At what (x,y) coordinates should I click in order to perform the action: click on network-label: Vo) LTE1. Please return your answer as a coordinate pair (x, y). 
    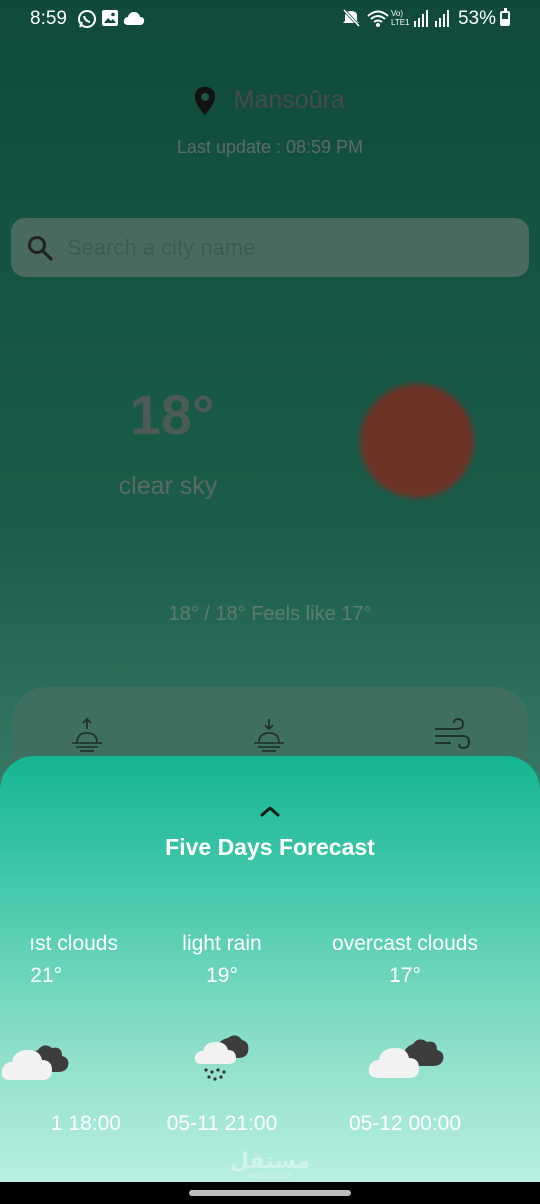
    Looking at the image, I should click on (400, 18).